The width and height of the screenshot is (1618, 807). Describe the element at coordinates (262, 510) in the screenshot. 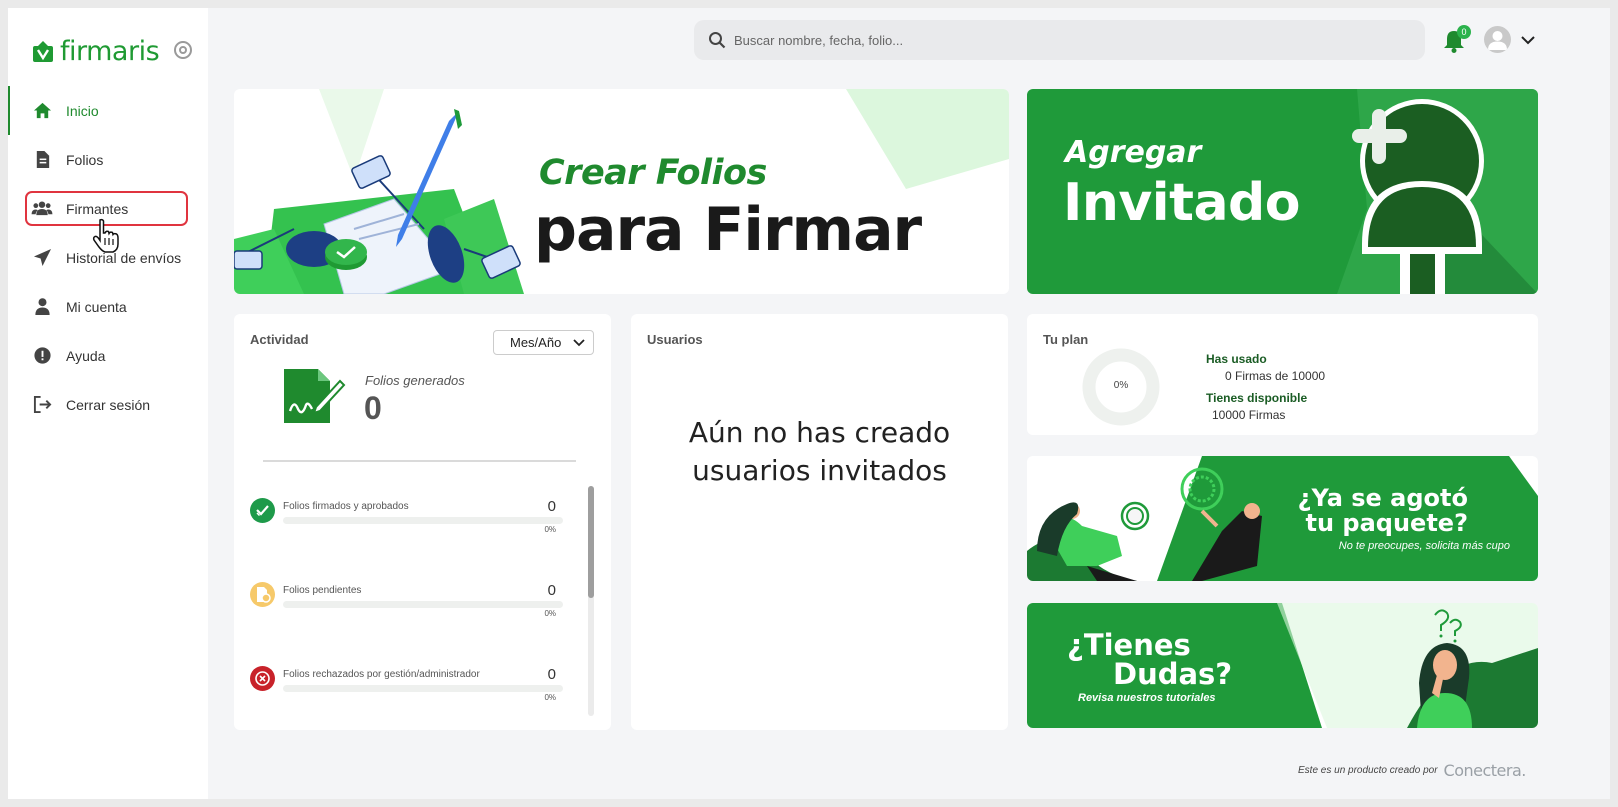

I see `check-icon` at that location.